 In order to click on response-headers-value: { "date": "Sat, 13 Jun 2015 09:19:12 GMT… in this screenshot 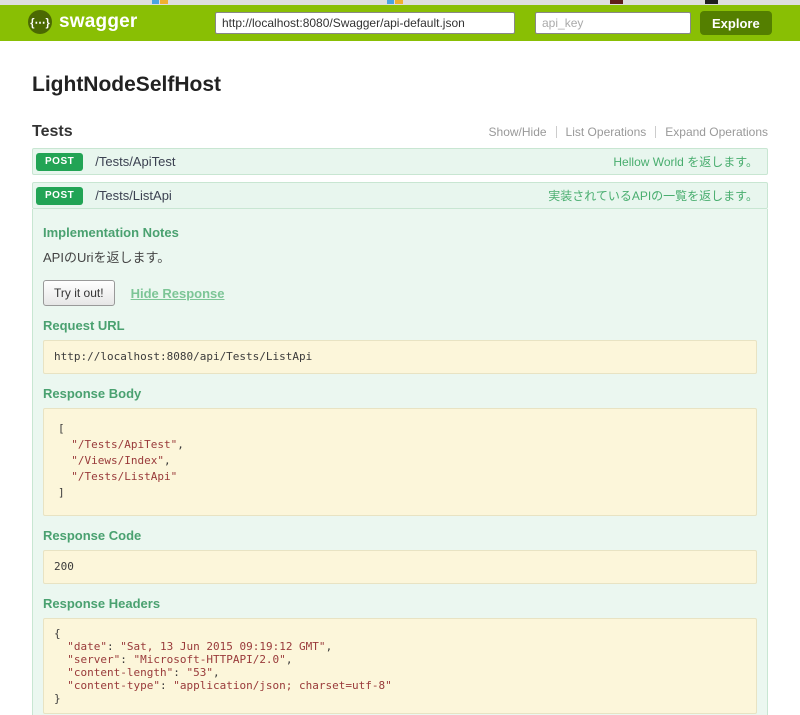, I will do `click(223, 666)`.